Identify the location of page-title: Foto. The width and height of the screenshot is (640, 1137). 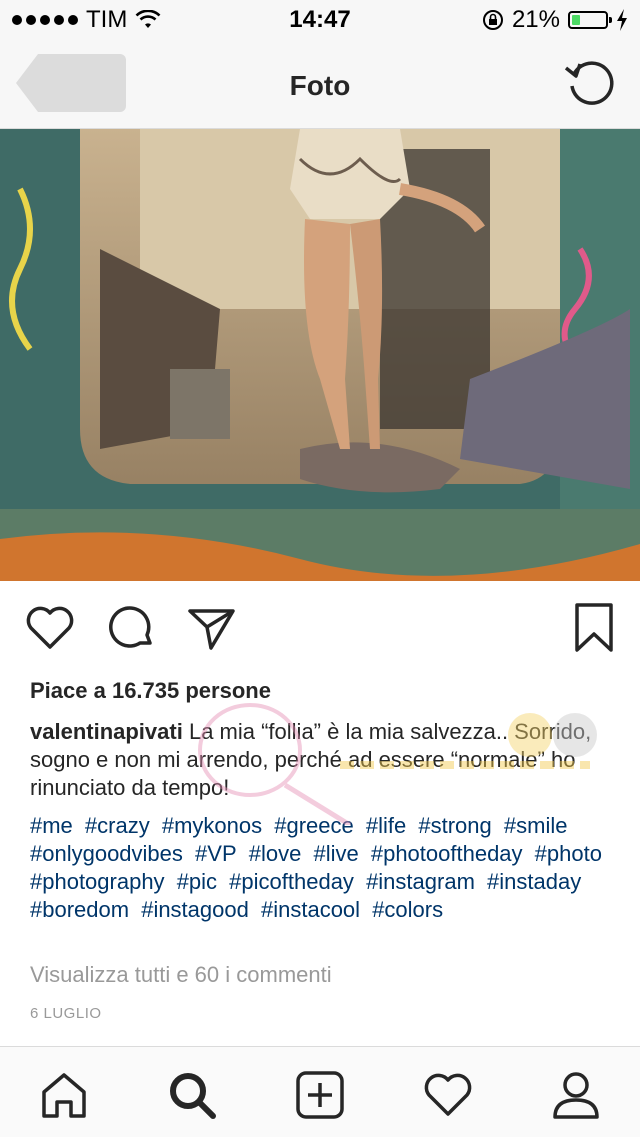
(320, 85).